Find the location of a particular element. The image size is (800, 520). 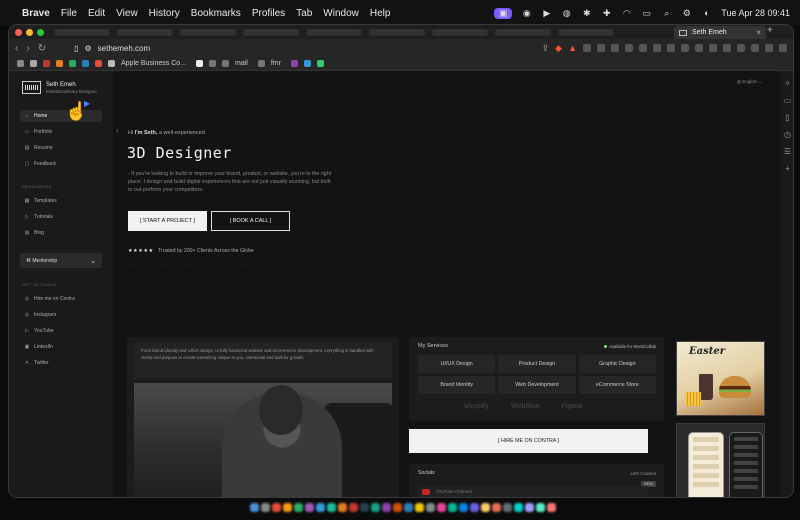

back-icon: ‹ is located at coordinates (16, 48).